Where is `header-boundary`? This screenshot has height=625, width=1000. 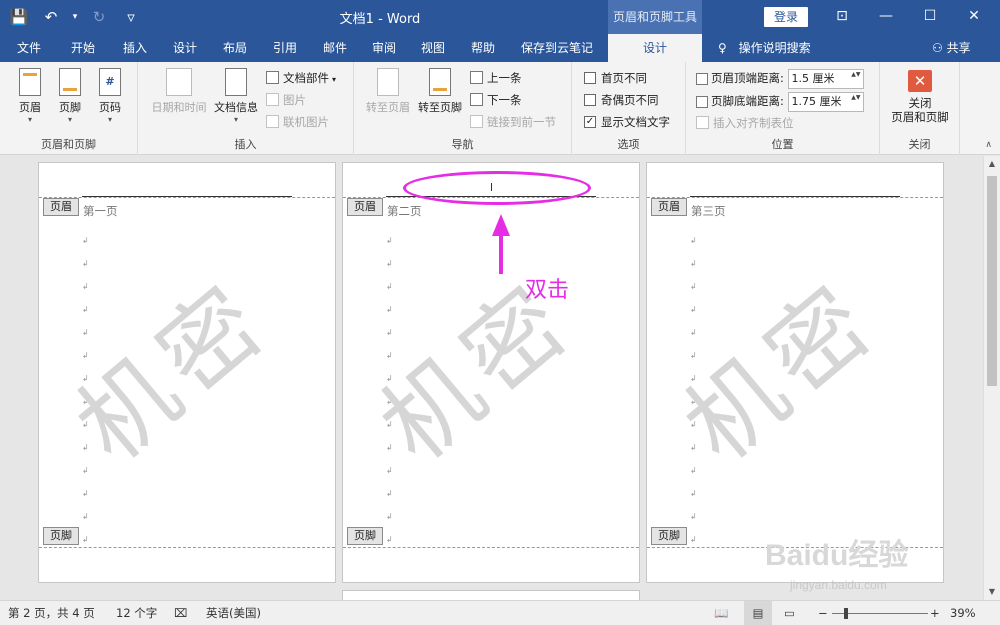 header-boundary is located at coordinates (795, 197).